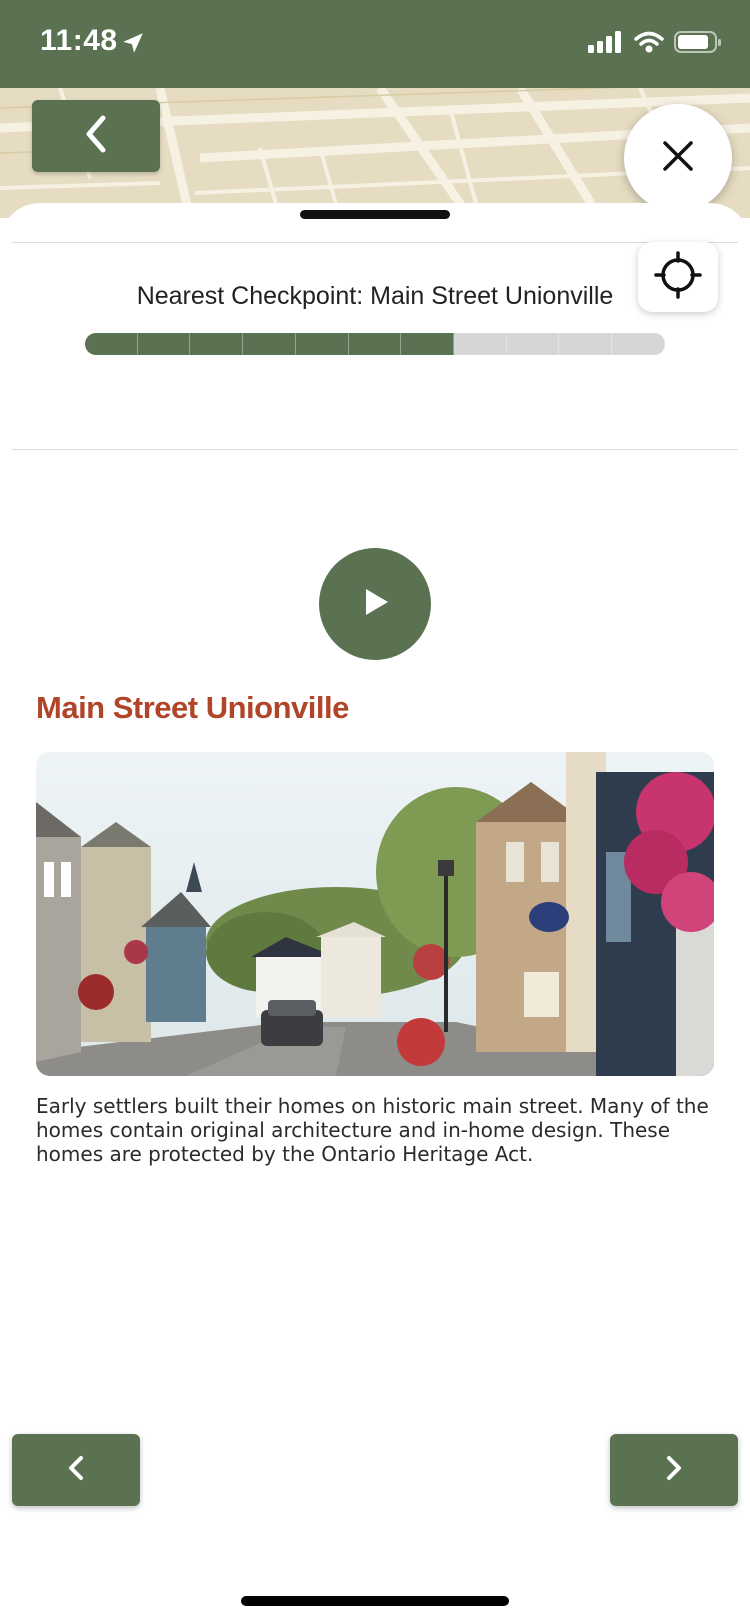  I want to click on play-icon, so click(375, 604).